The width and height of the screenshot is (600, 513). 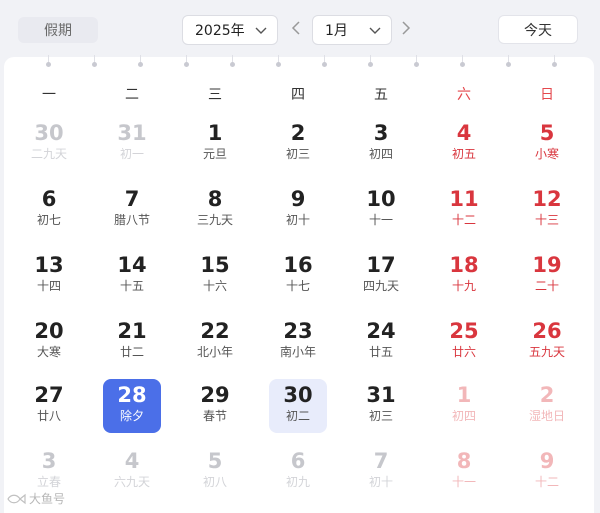 I want to click on day-number: 25, so click(x=464, y=331).